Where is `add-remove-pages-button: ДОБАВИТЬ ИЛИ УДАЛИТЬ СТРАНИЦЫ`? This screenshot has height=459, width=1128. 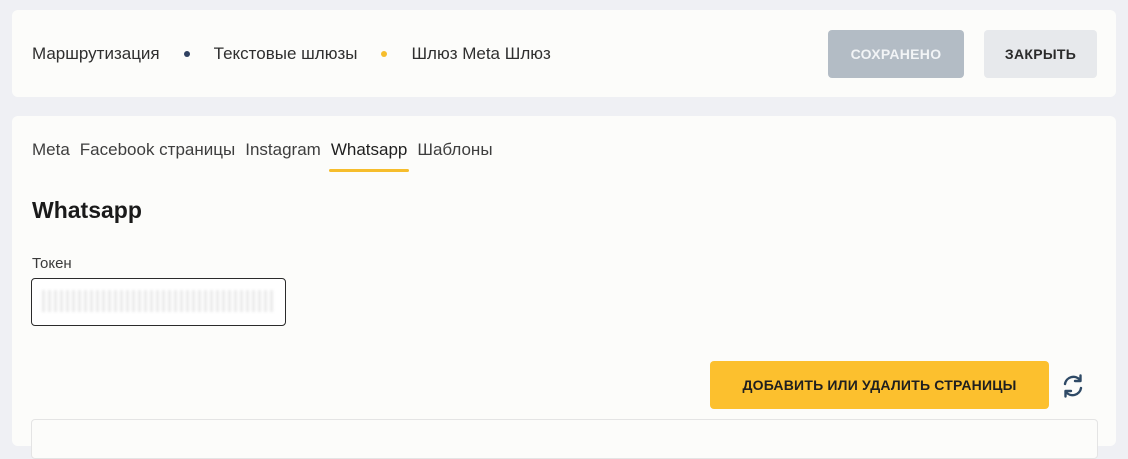
add-remove-pages-button: ДОБАВИТЬ ИЛИ УДАЛИТЬ СТРАНИЦЫ is located at coordinates (879, 385).